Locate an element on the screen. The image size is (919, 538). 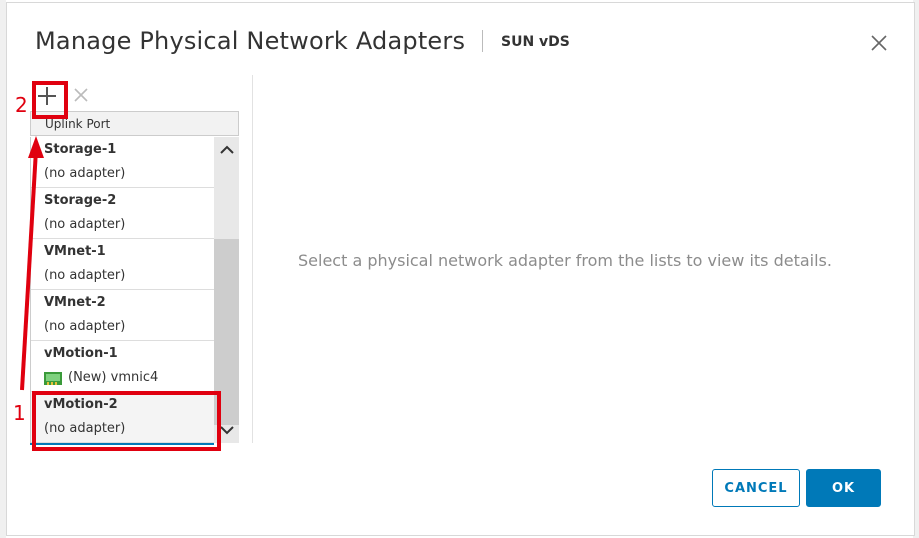
list-item-storage-2: Storage-2 (no adapter) is located at coordinates (123, 213).